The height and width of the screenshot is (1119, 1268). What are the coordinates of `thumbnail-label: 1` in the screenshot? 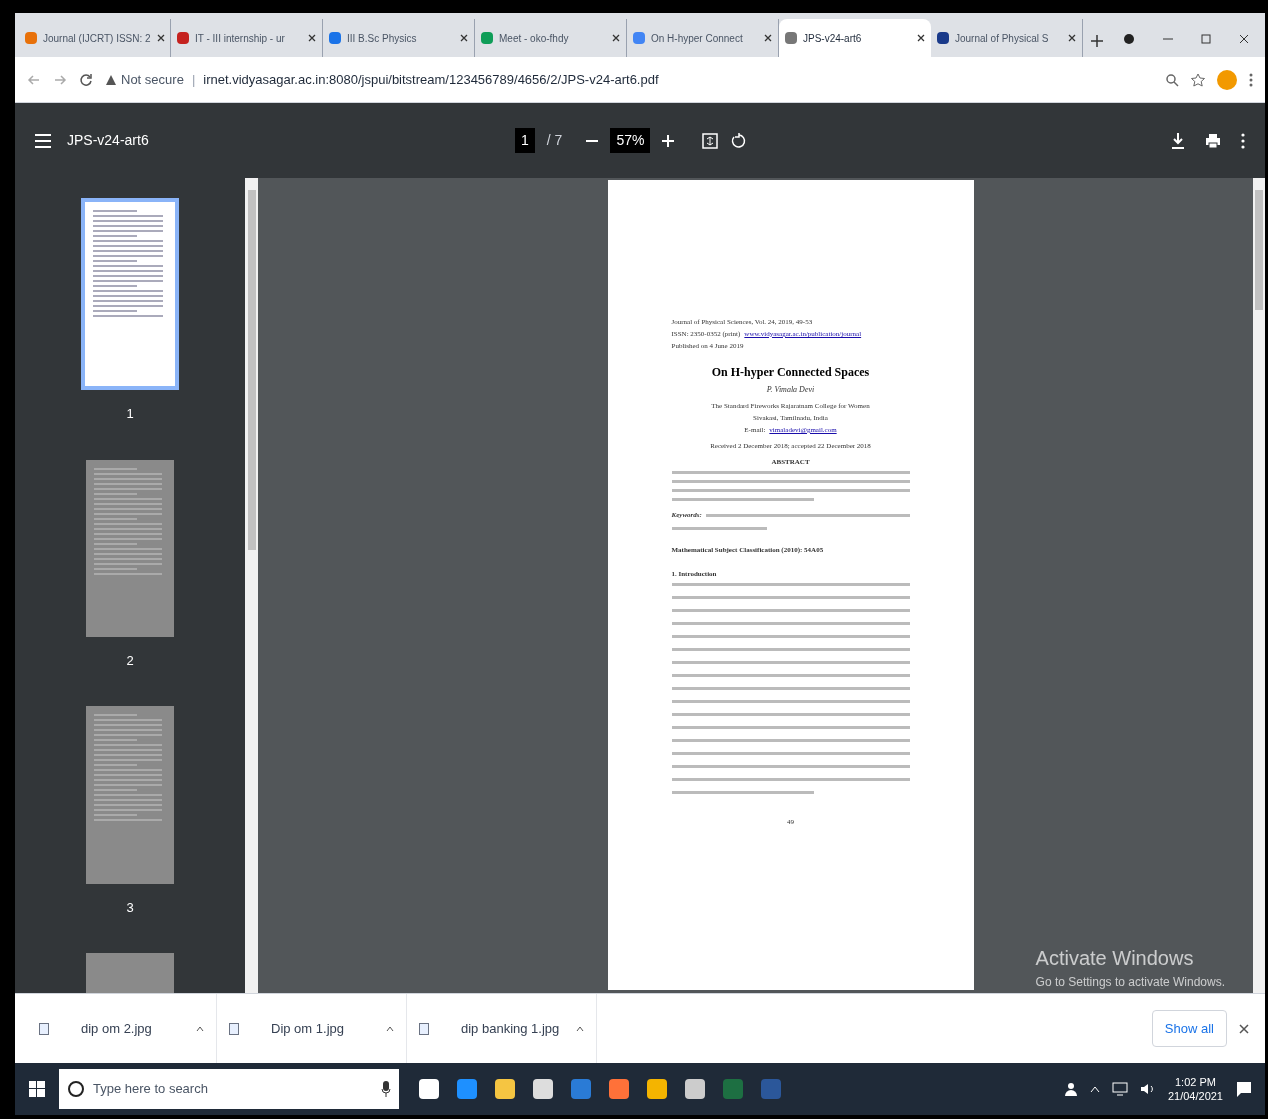 It's located at (130, 414).